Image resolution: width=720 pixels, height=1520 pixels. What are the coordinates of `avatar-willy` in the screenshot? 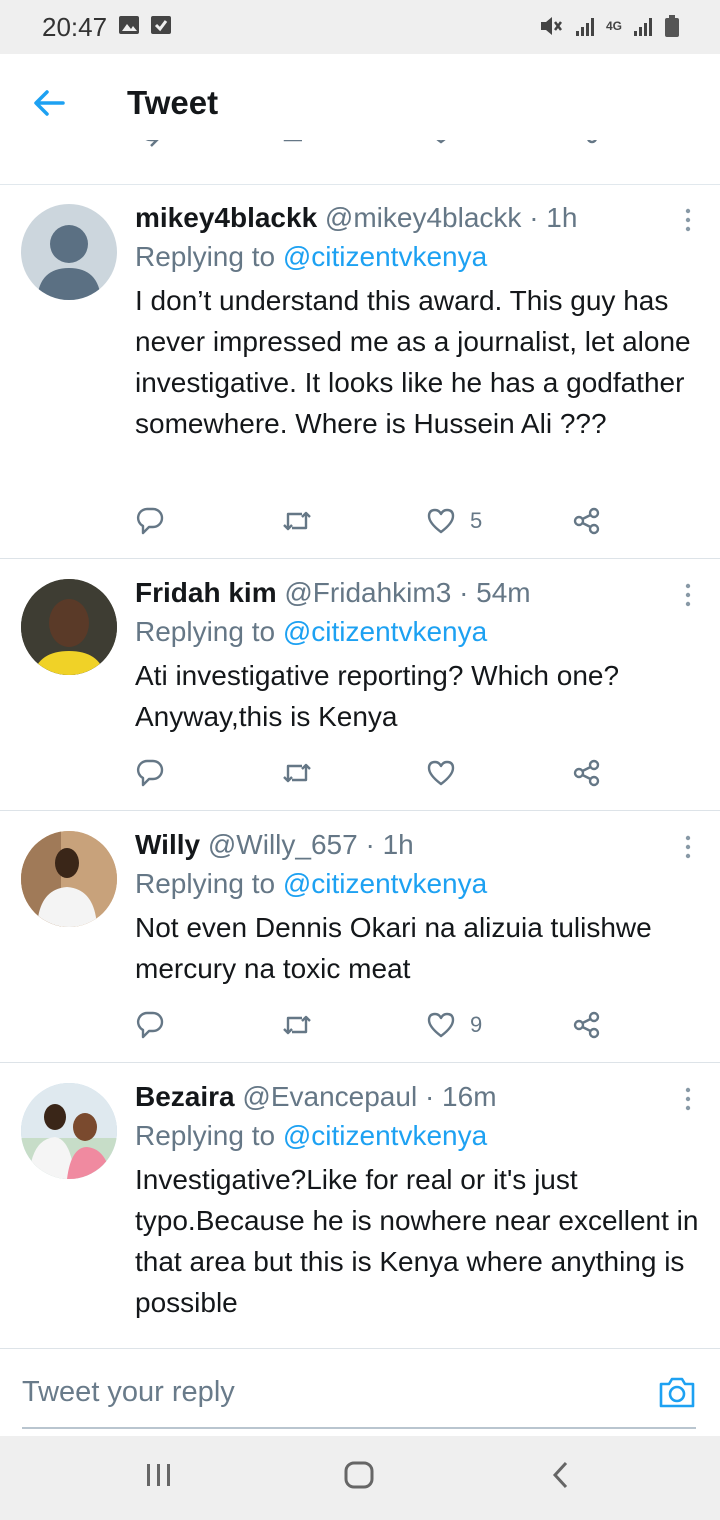 It's located at (69, 879).